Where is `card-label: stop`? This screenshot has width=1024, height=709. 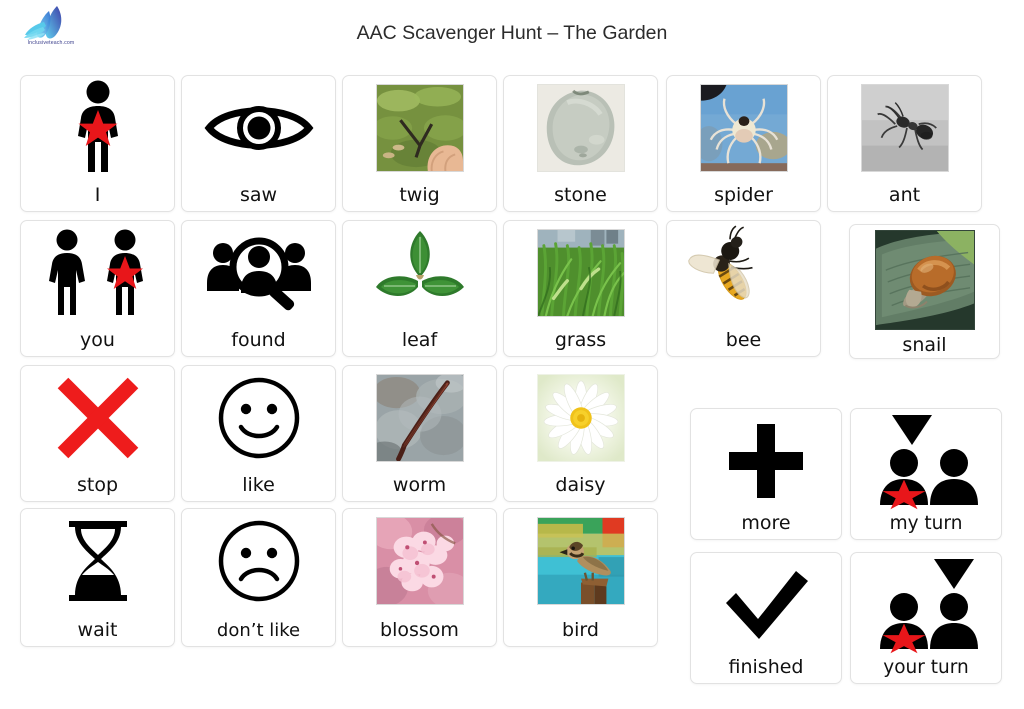 card-label: stop is located at coordinates (97, 485).